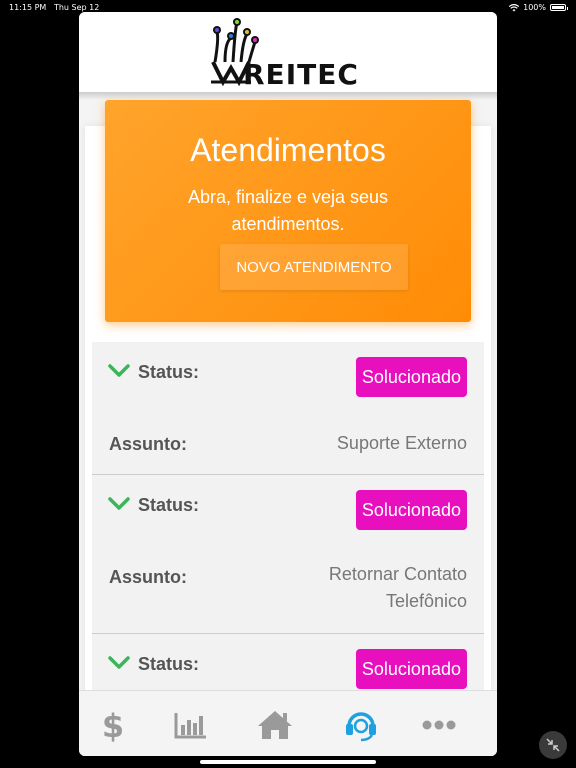 The width and height of the screenshot is (576, 768). I want to click on headset-icon, so click(361, 727).